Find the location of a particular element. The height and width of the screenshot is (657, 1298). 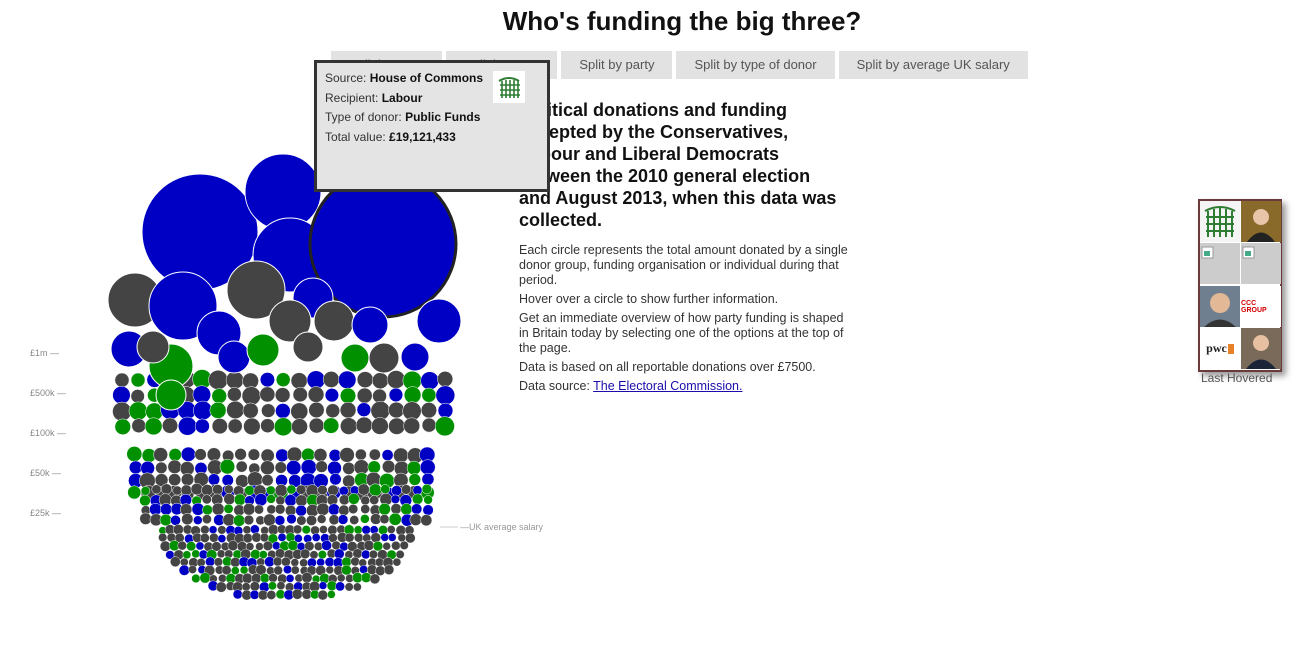

split-by-party-button: Split by party is located at coordinates (617, 65).